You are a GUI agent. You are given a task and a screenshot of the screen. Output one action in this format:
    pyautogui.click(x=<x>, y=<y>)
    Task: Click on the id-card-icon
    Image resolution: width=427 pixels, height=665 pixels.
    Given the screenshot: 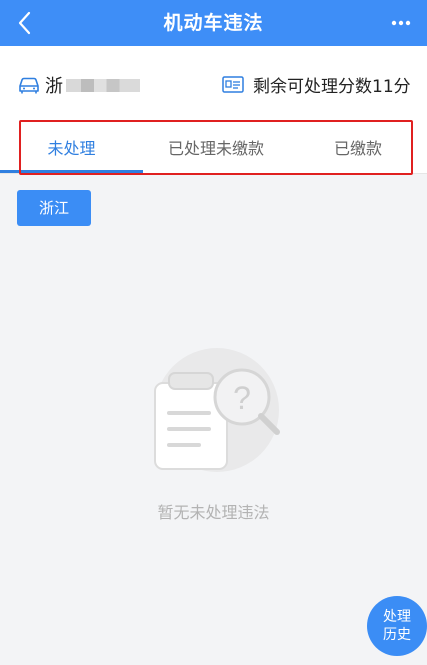 What is the action you would take?
    pyautogui.click(x=233, y=84)
    